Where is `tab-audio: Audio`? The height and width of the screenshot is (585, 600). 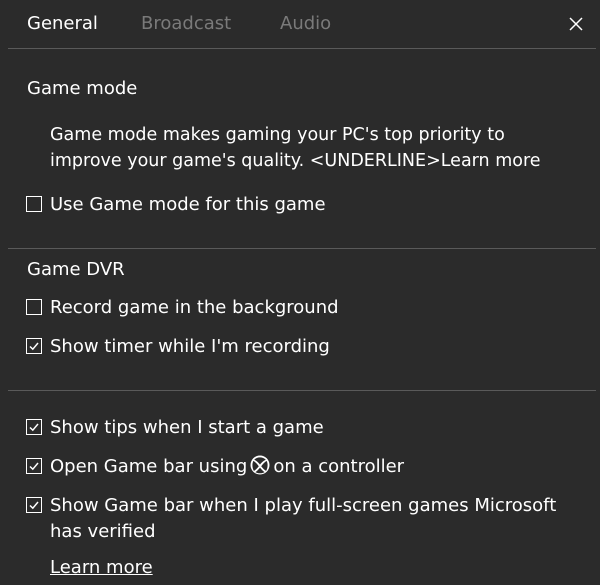 tab-audio: Audio is located at coordinates (305, 24).